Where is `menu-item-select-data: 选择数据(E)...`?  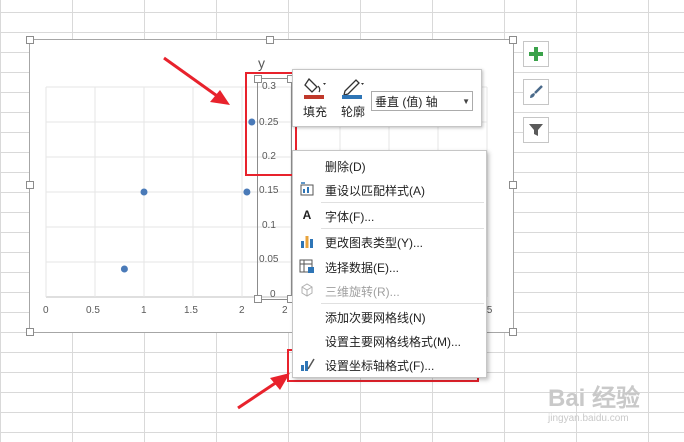
menu-item-select-data: 选择数据(E)... is located at coordinates (389, 266).